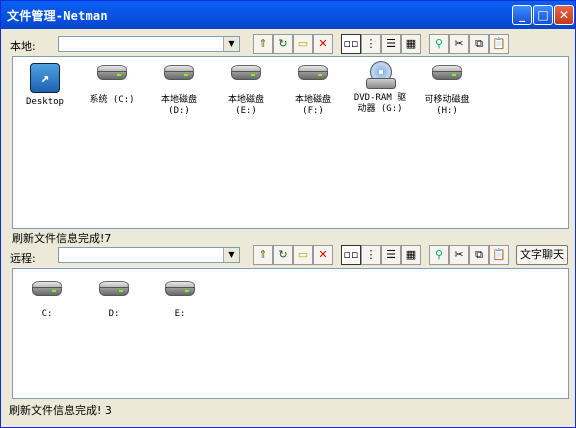  Describe the element at coordinates (149, 44) in the screenshot. I see `local-path-combobox: ▼` at that location.